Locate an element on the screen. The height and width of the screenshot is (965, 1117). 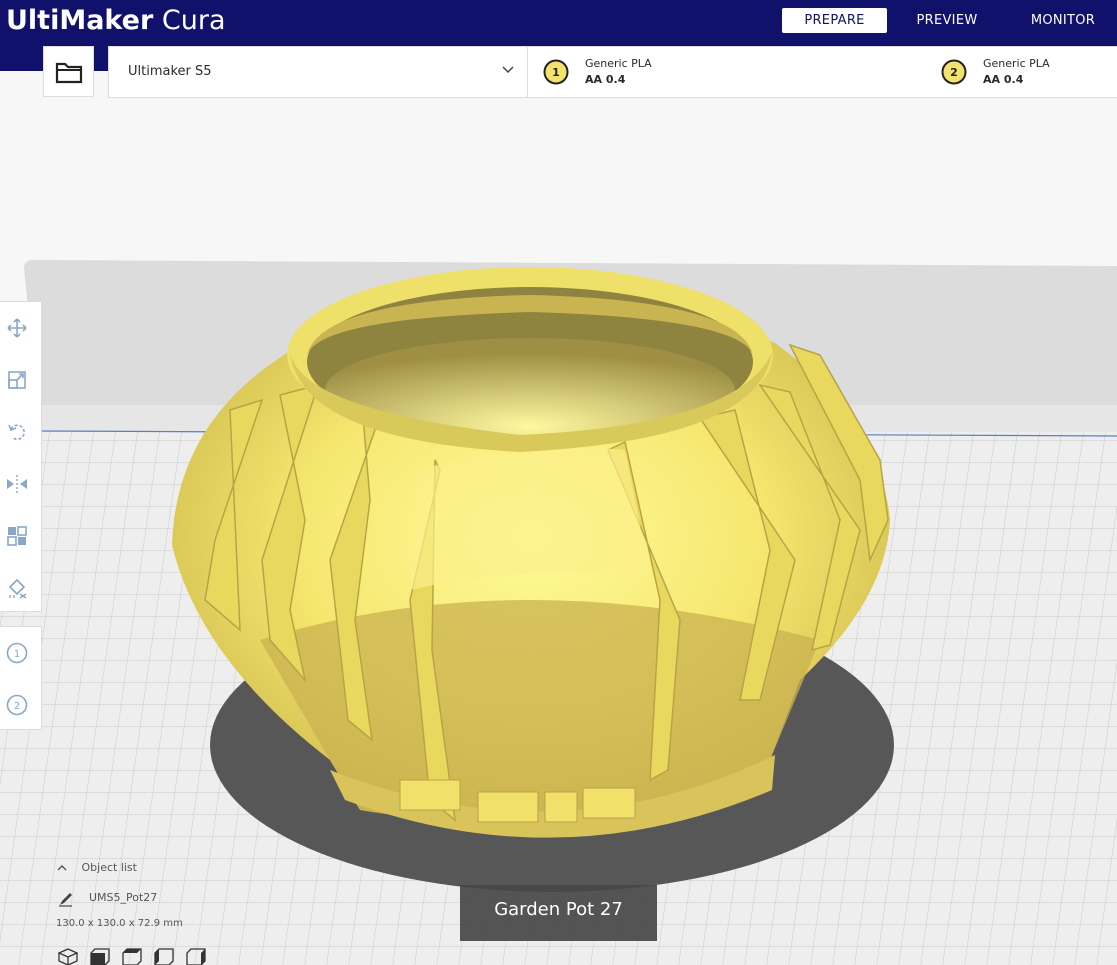
rotate-icon is located at coordinates (16, 432).